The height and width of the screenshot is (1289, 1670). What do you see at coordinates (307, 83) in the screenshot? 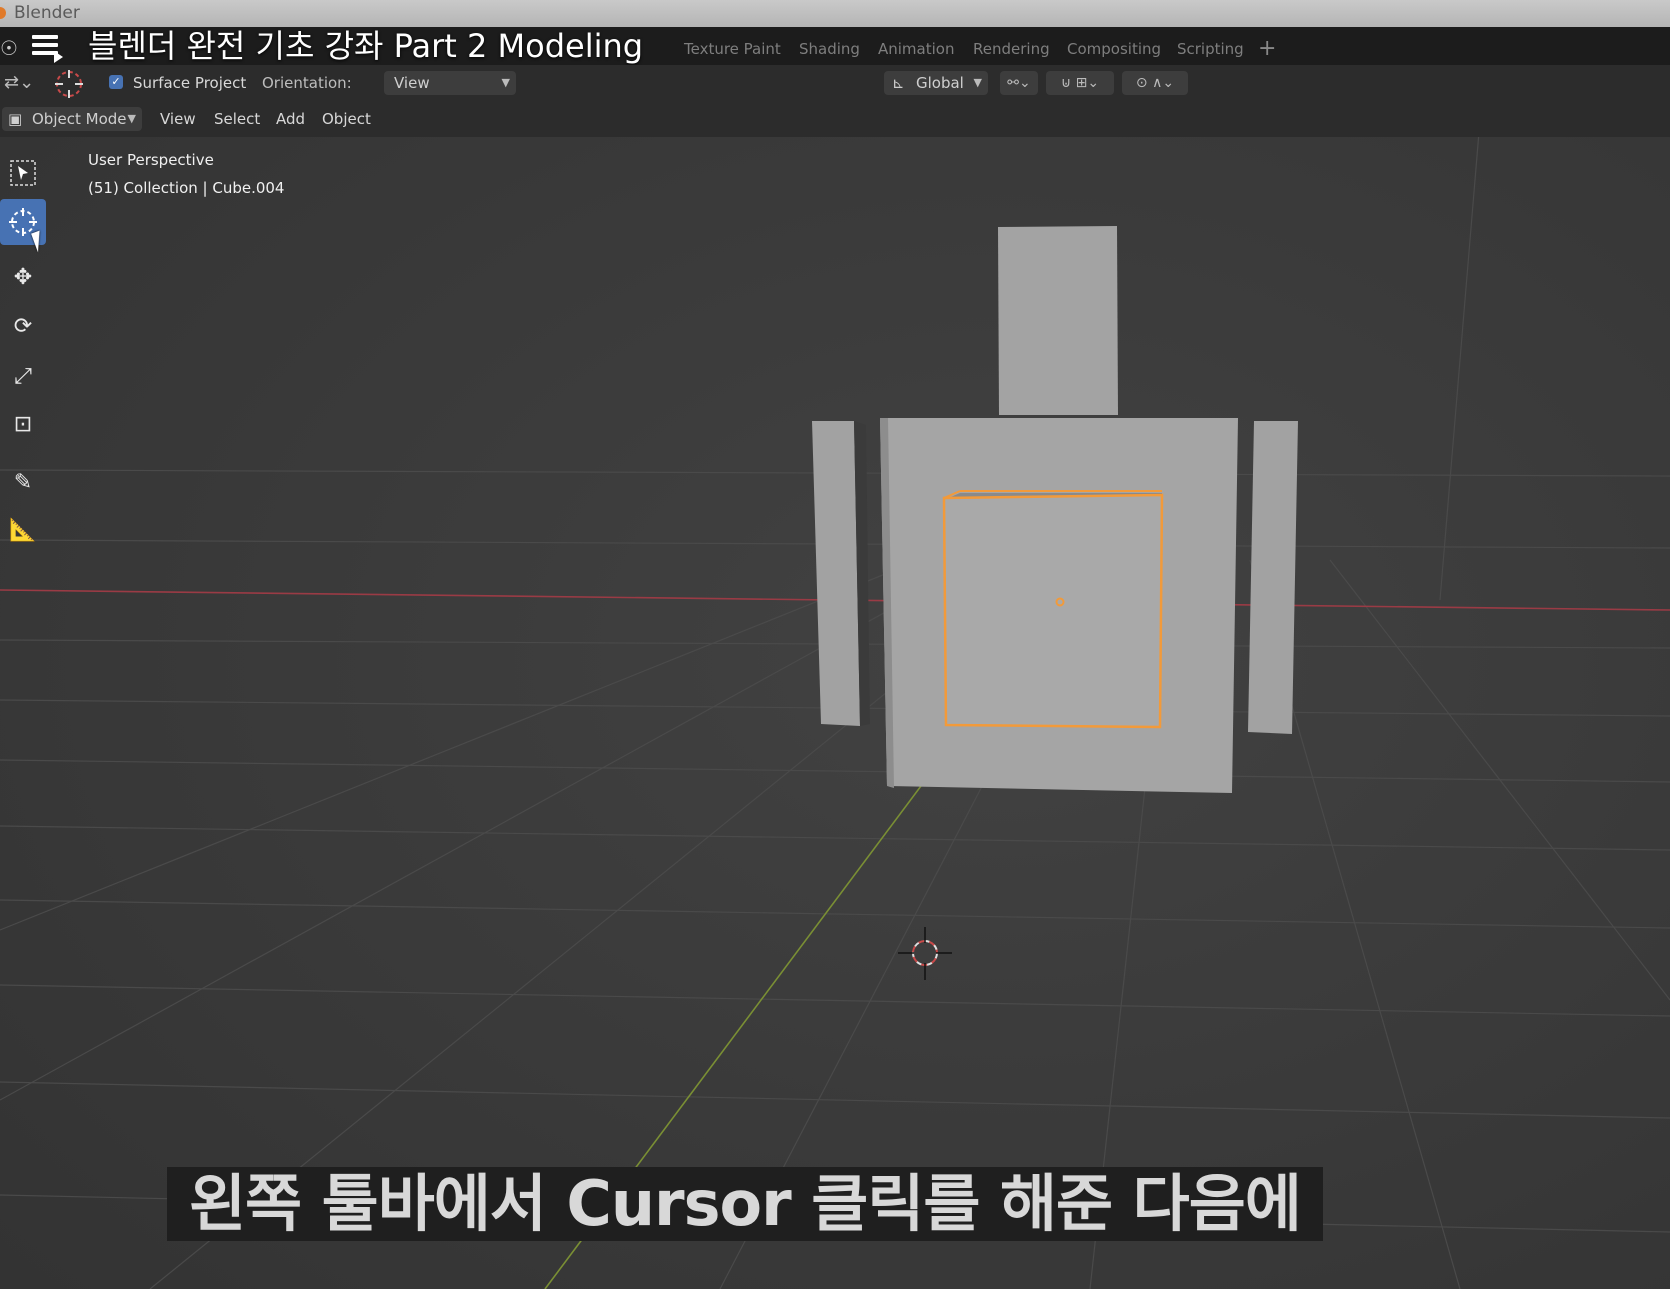
I see `orientation-label: Orientation:` at bounding box center [307, 83].